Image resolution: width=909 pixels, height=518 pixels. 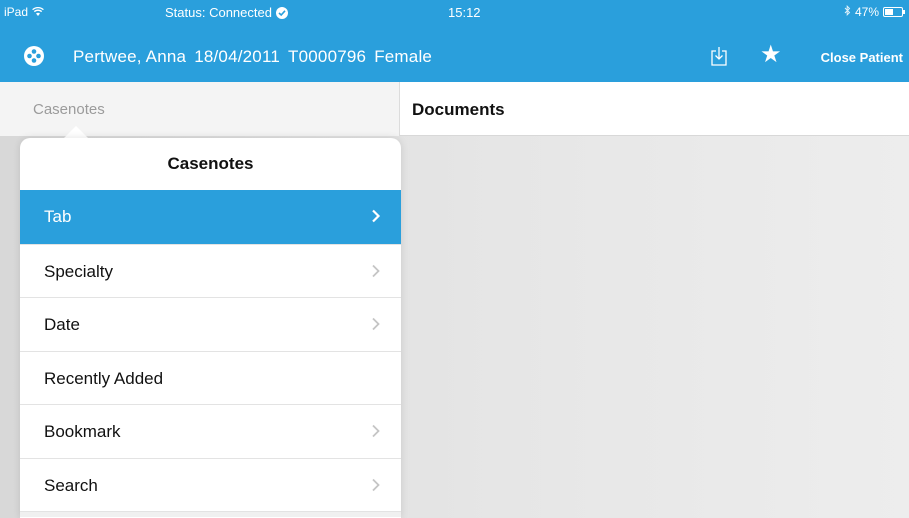 What do you see at coordinates (82, 431) in the screenshot?
I see `menu-item-label: Bookmark` at bounding box center [82, 431].